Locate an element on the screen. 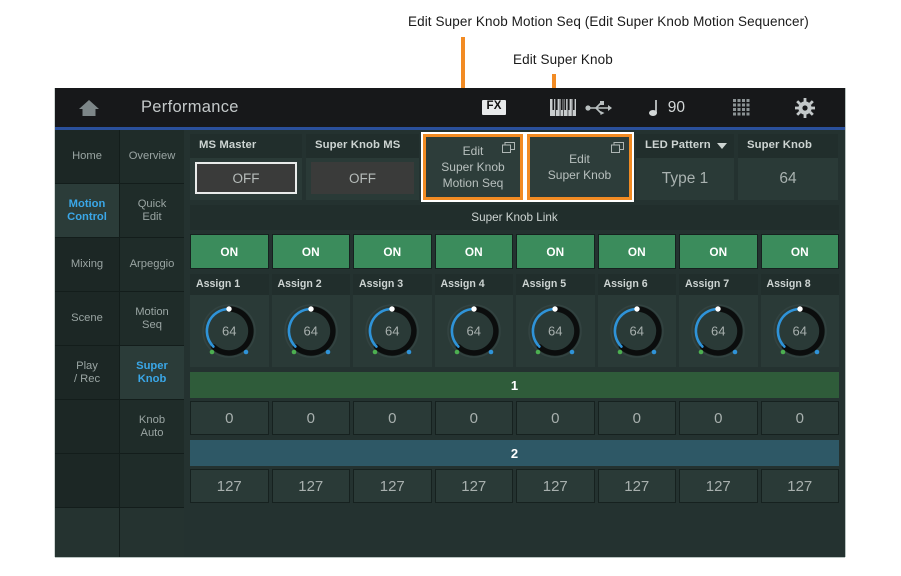 The image size is (901, 576). super-knob-value: 64 is located at coordinates (788, 179).